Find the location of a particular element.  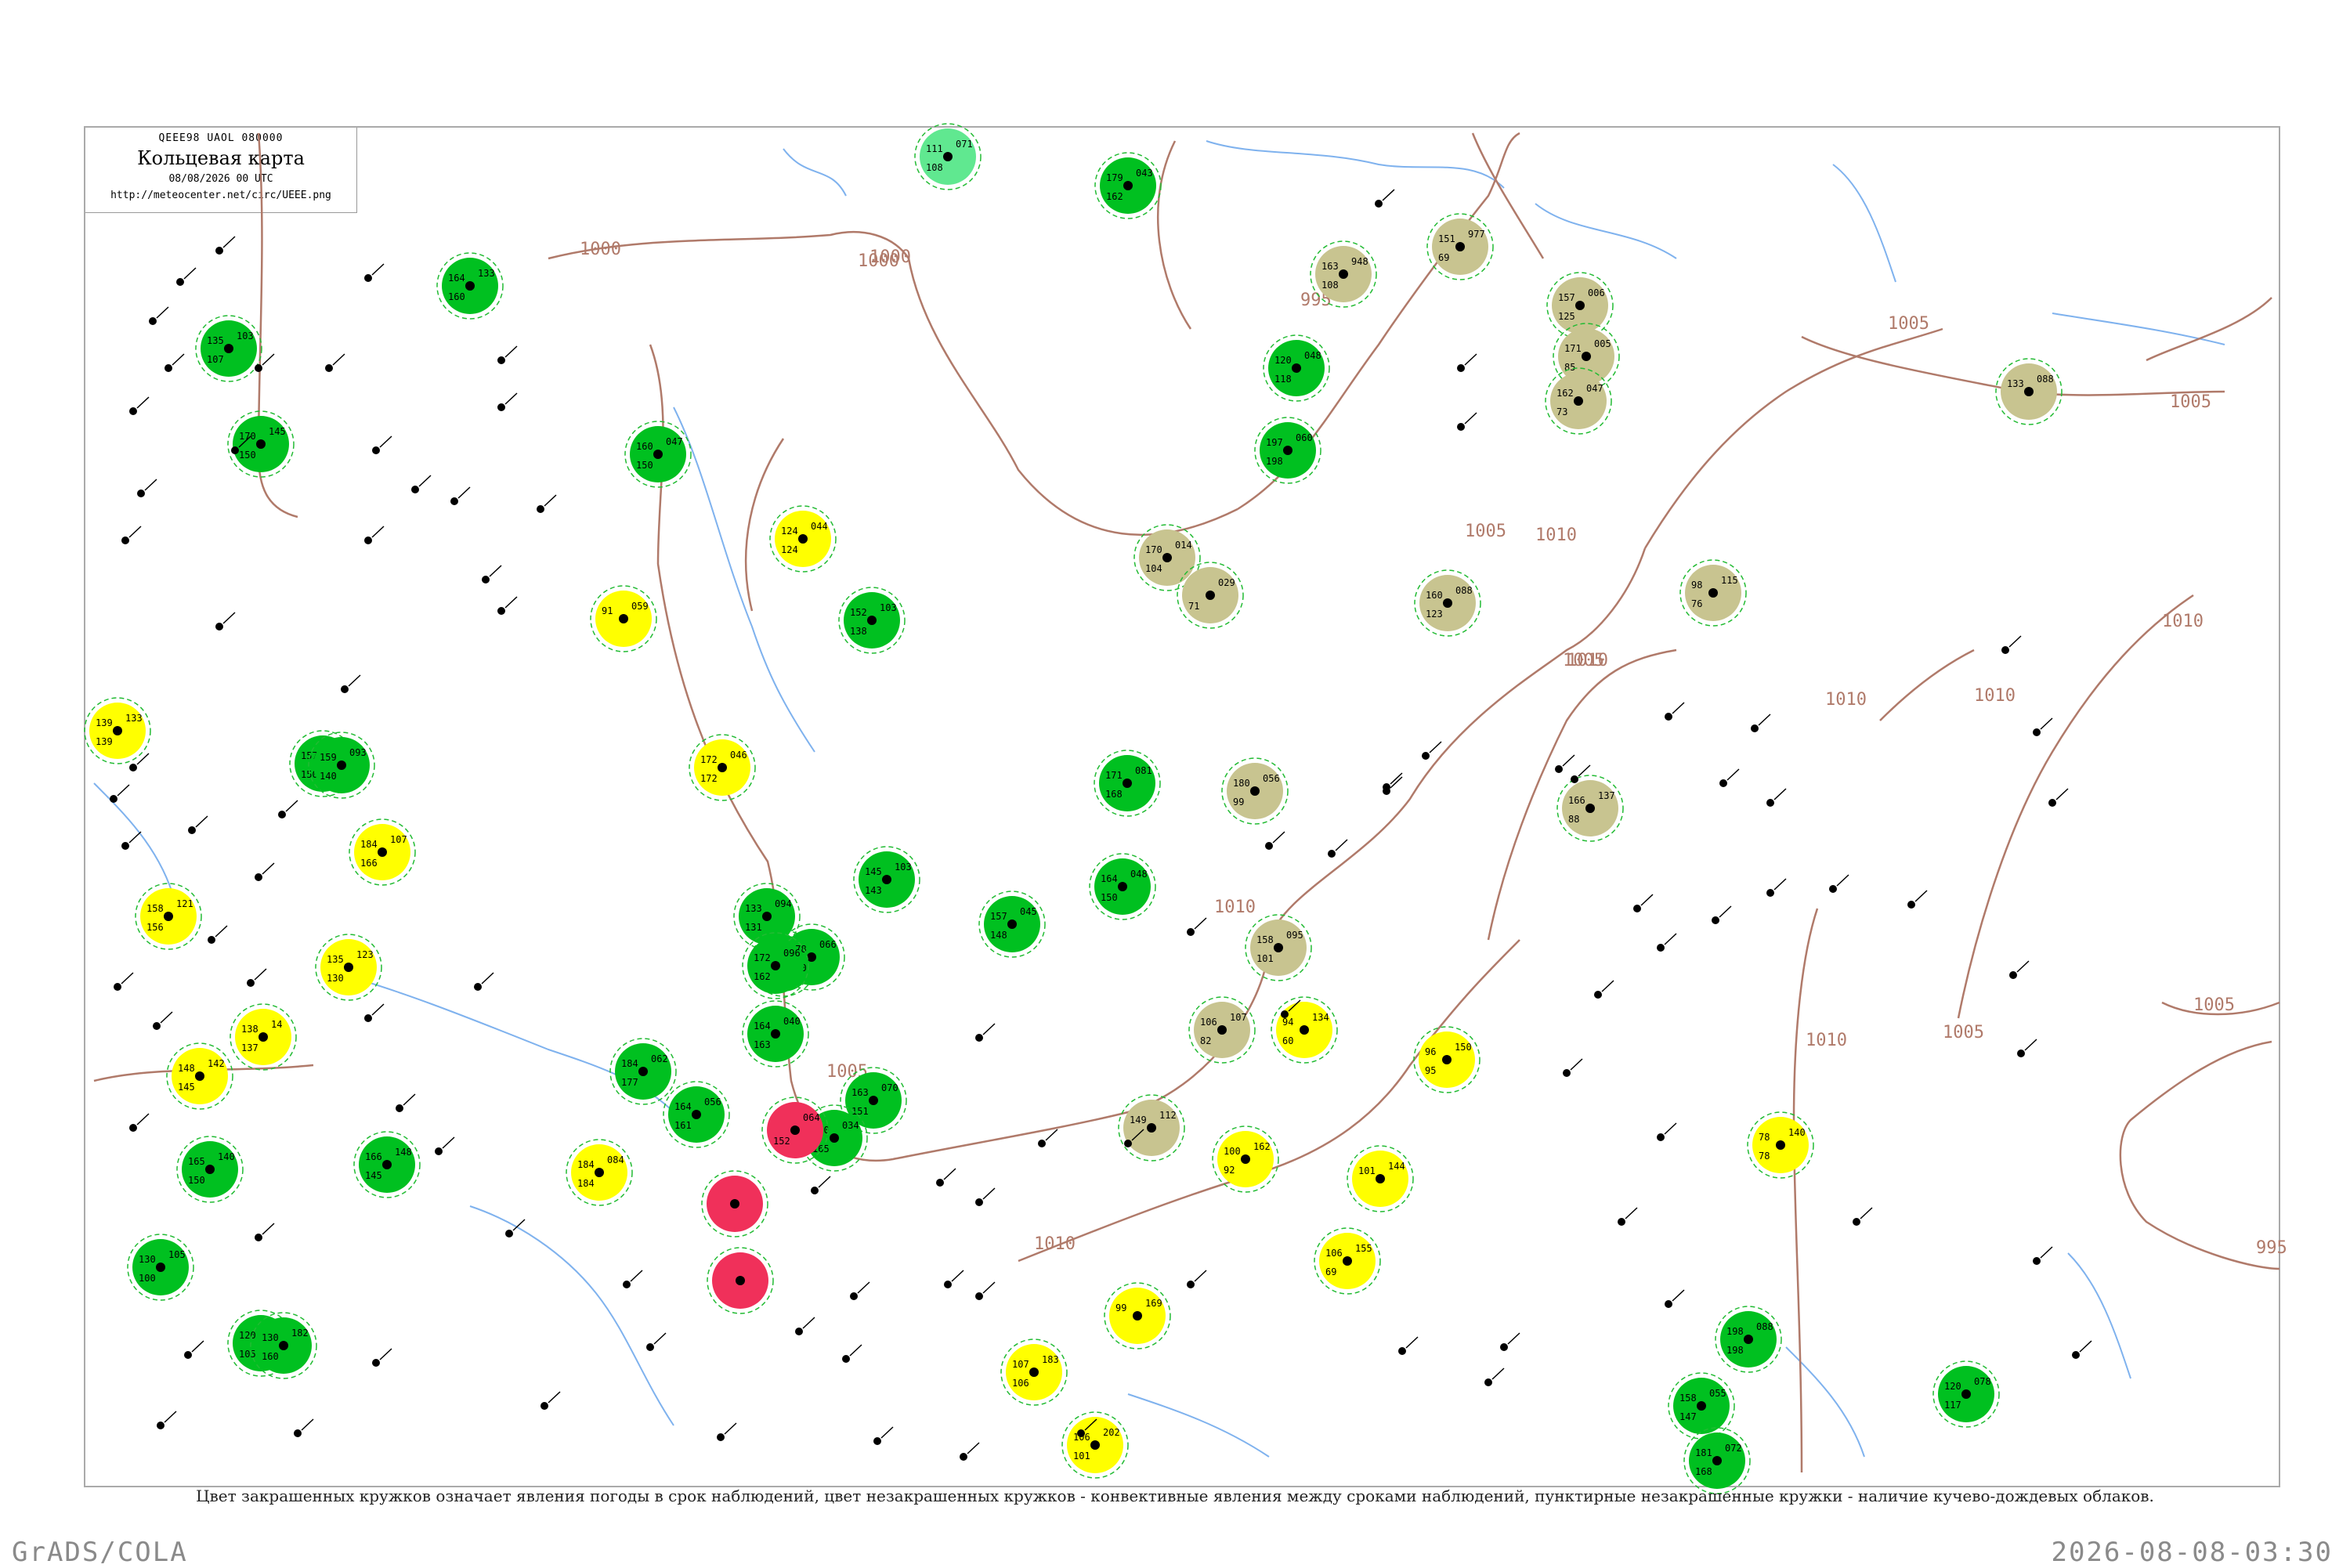

station-pressure: 169 is located at coordinates (1153, 1303).